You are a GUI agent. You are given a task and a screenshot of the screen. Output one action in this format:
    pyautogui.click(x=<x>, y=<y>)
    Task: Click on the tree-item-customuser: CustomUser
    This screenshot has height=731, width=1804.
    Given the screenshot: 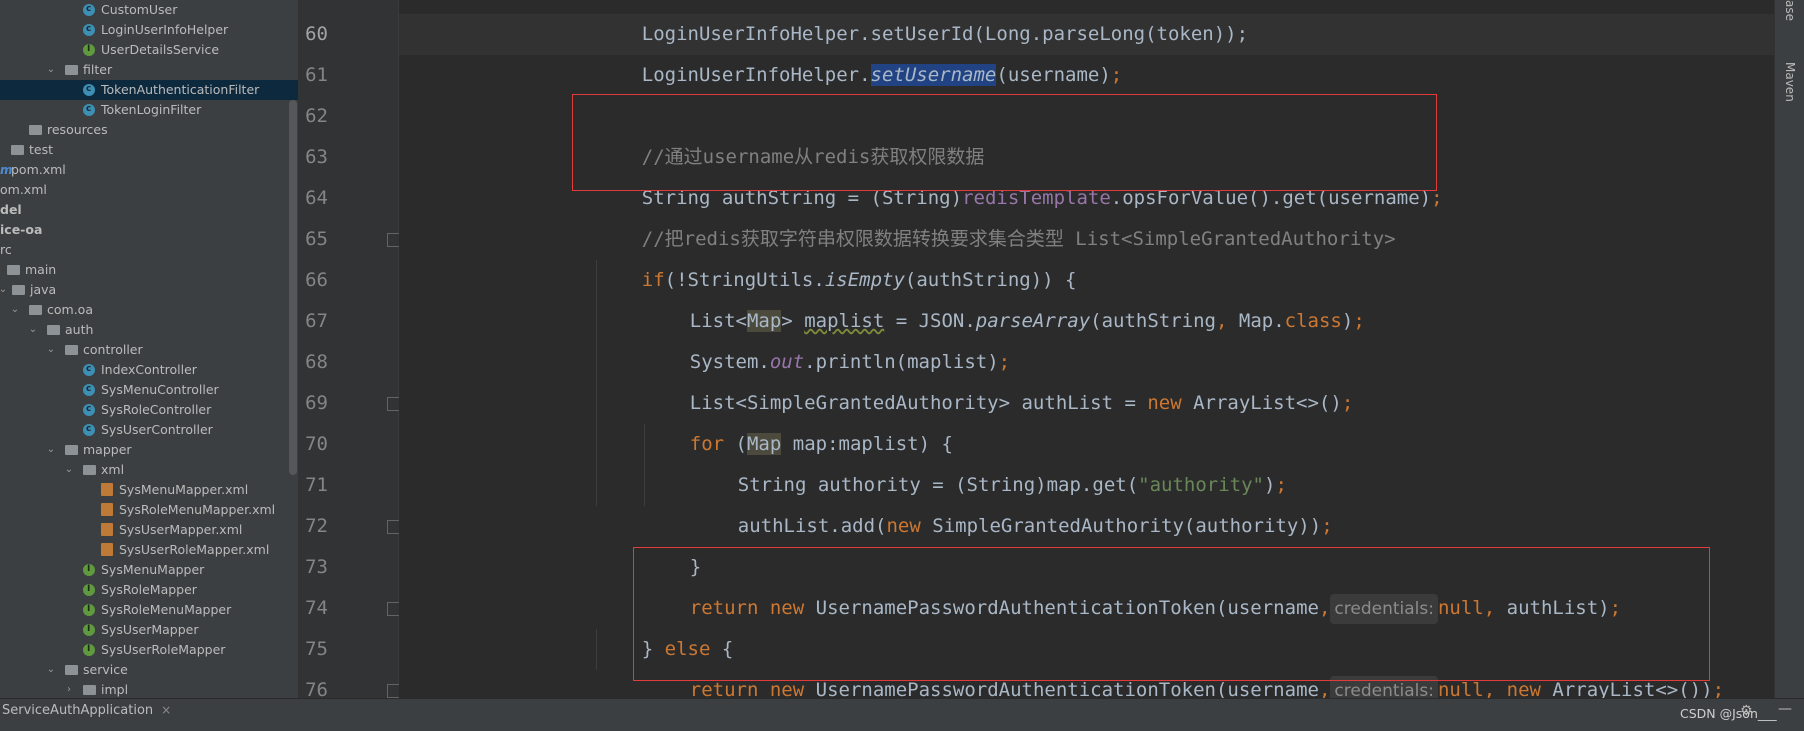 What is the action you would take?
    pyautogui.click(x=149, y=10)
    